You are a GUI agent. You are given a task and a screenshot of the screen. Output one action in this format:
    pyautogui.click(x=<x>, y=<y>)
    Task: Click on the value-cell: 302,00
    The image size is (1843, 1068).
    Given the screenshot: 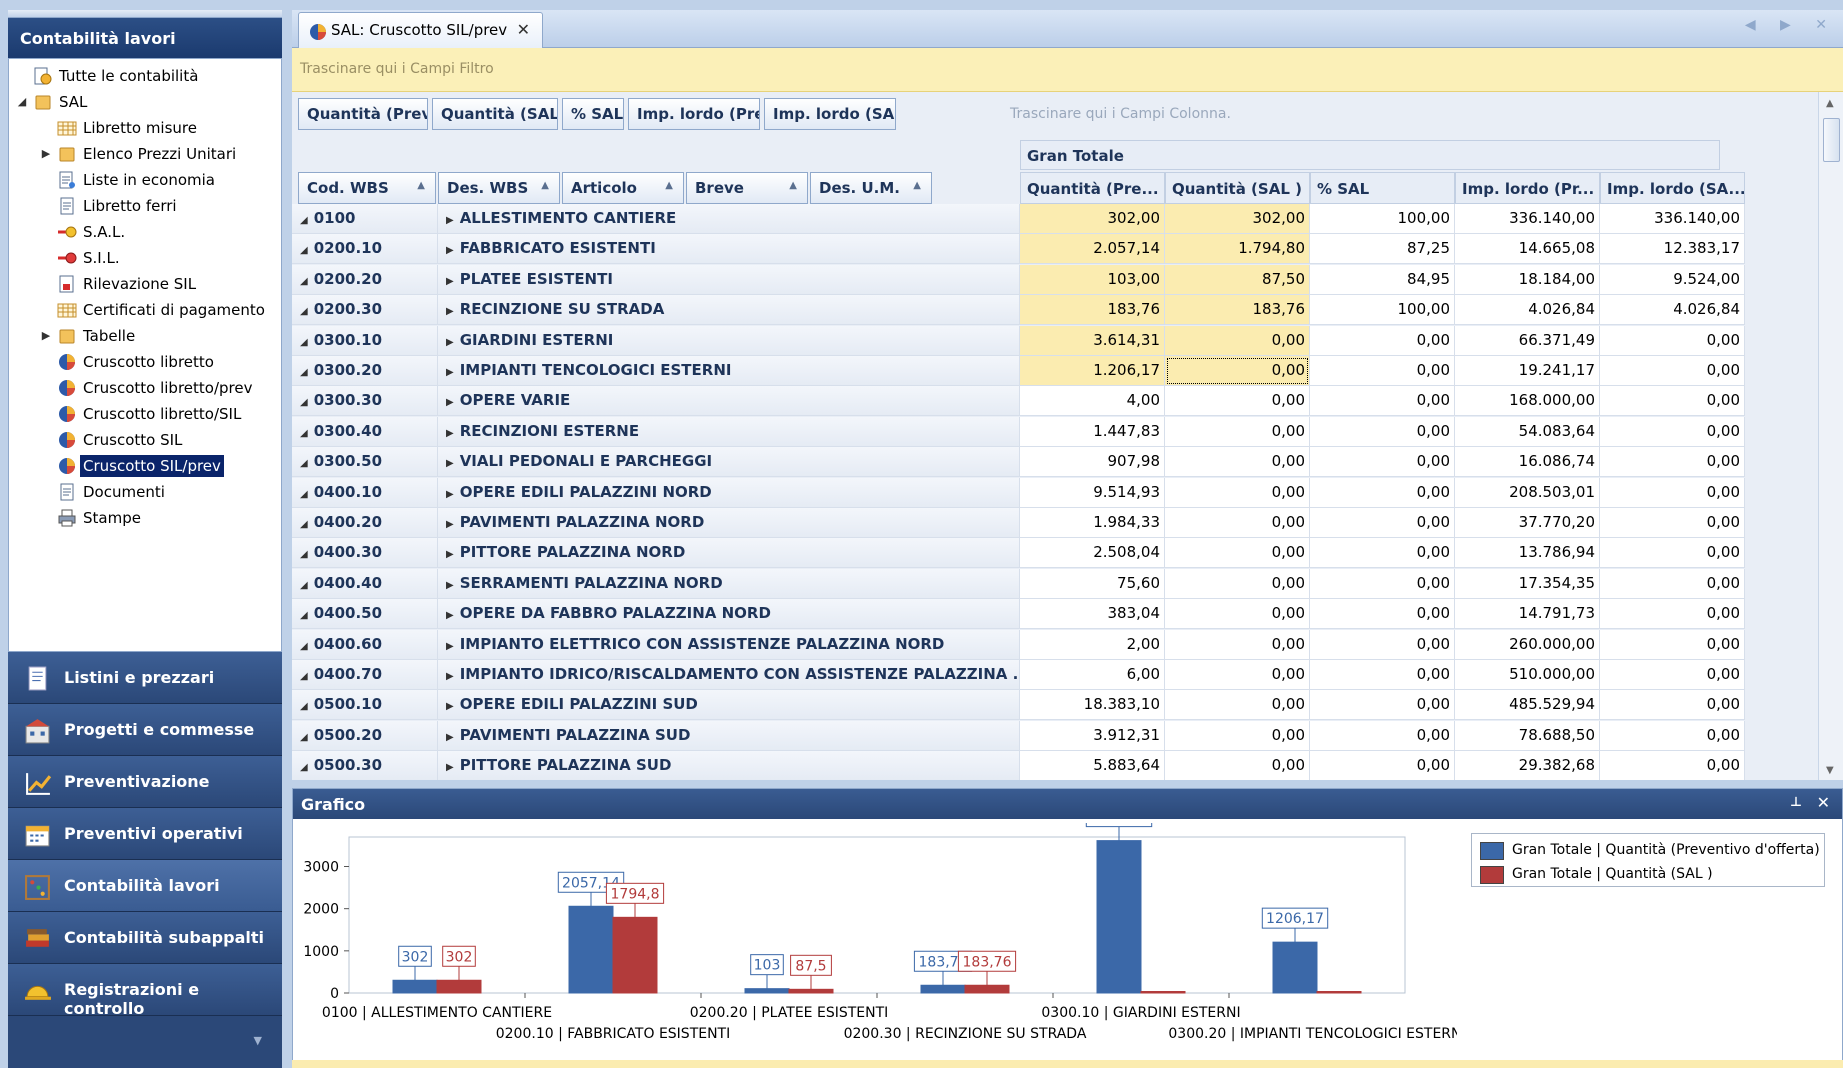 What is the action you would take?
    pyautogui.click(x=1237, y=219)
    